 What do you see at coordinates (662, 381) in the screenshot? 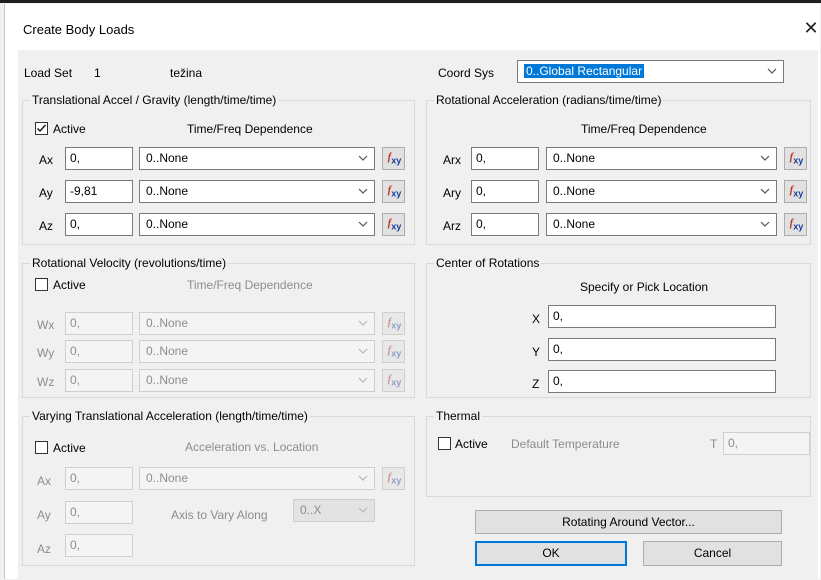
I see `center-z-input: 0,` at bounding box center [662, 381].